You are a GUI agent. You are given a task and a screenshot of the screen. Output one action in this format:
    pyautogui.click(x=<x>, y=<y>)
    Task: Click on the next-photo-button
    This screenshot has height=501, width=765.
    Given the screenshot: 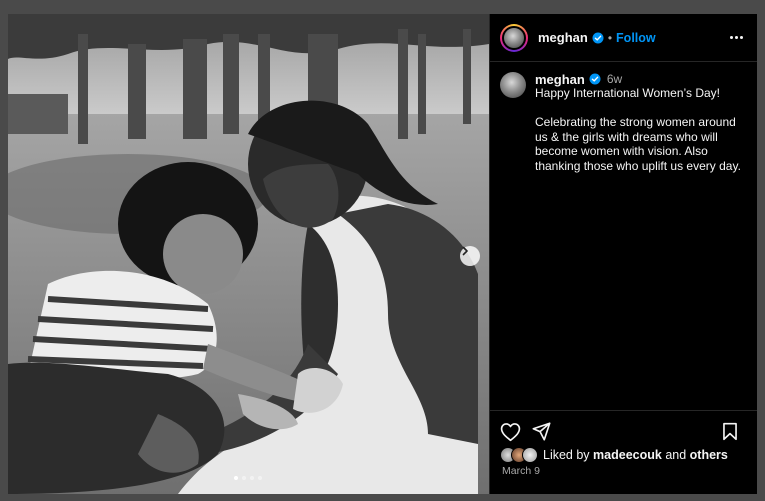 What is the action you would take?
    pyautogui.click(x=470, y=256)
    